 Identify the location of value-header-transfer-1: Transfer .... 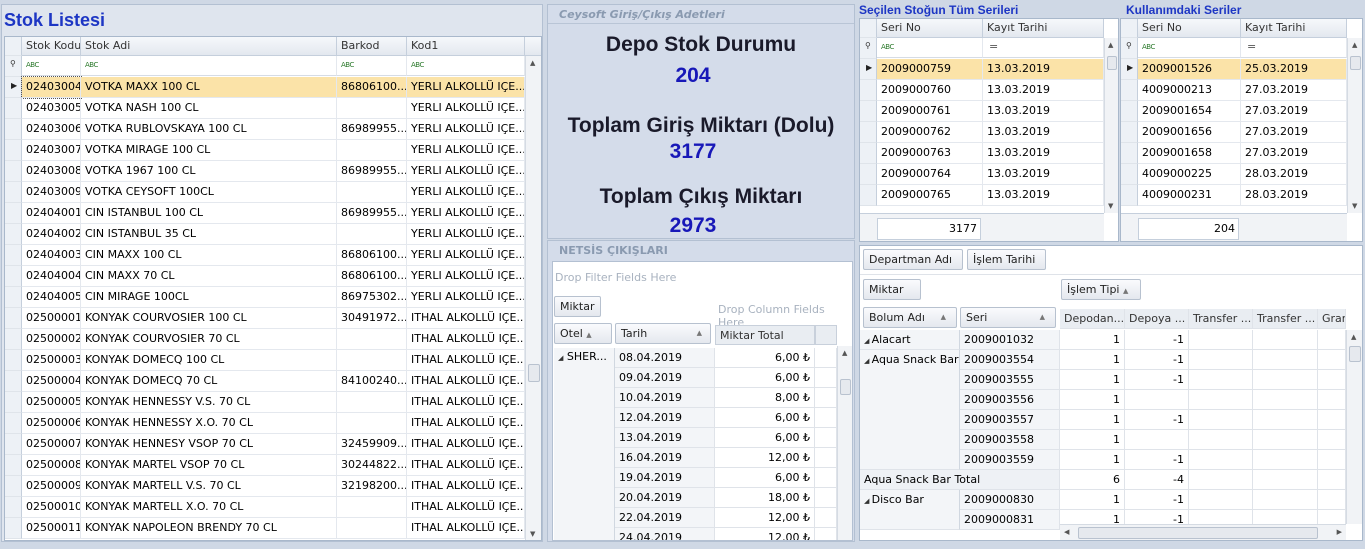
(1221, 319).